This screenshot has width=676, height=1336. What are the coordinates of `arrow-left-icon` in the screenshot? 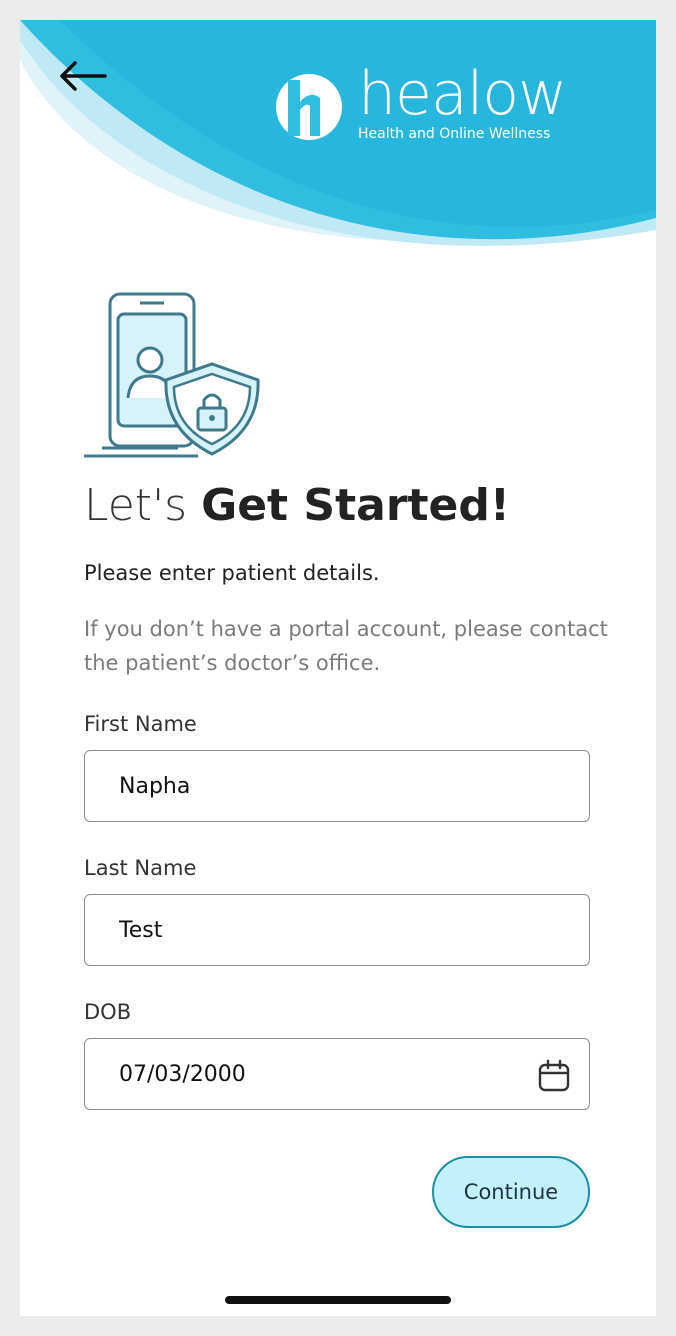 It's located at (83, 76).